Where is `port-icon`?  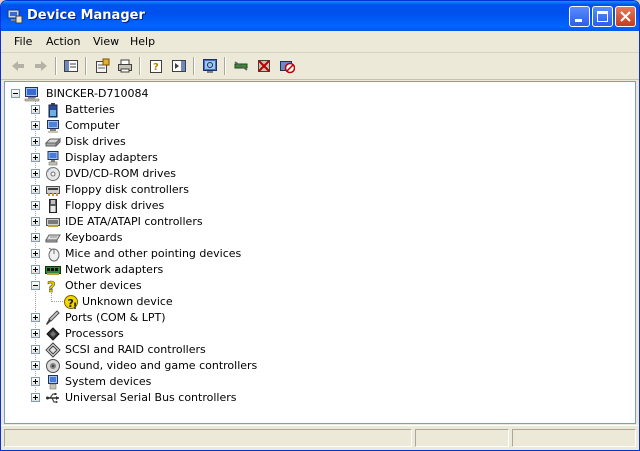 port-icon is located at coordinates (53, 318).